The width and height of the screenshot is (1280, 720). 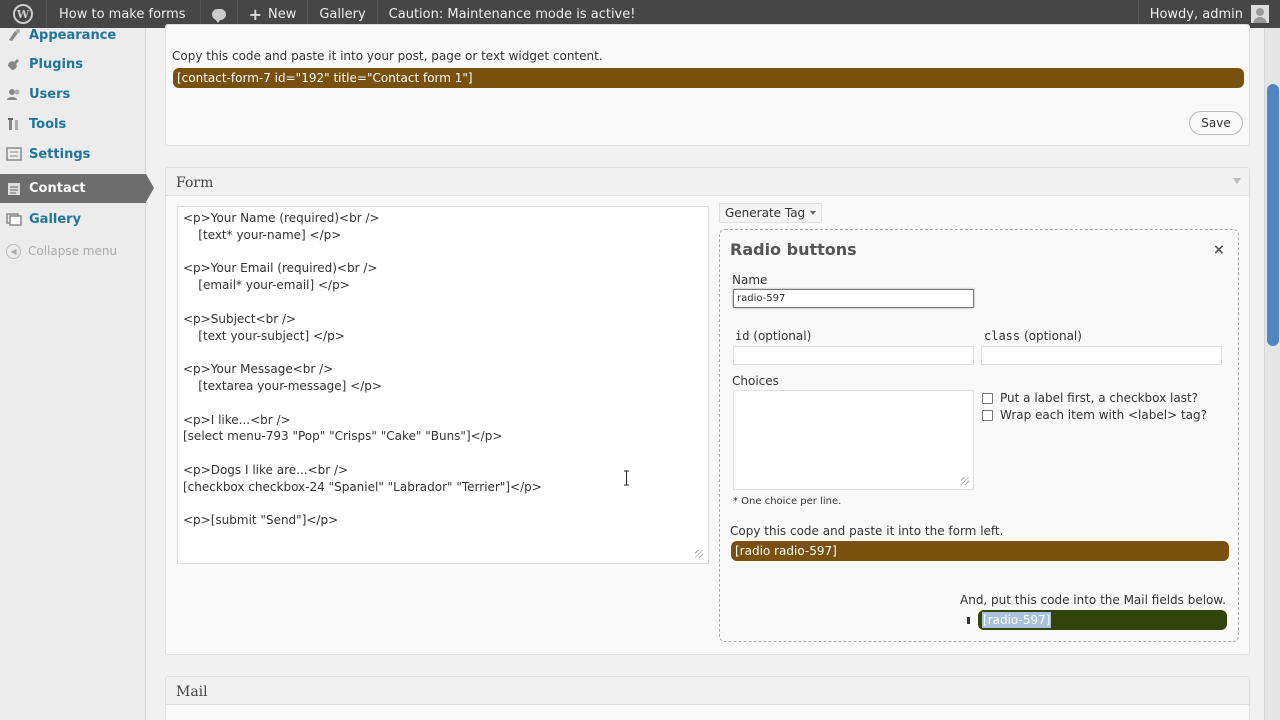 What do you see at coordinates (1237, 181) in the screenshot?
I see `toggle-arrow-icon` at bounding box center [1237, 181].